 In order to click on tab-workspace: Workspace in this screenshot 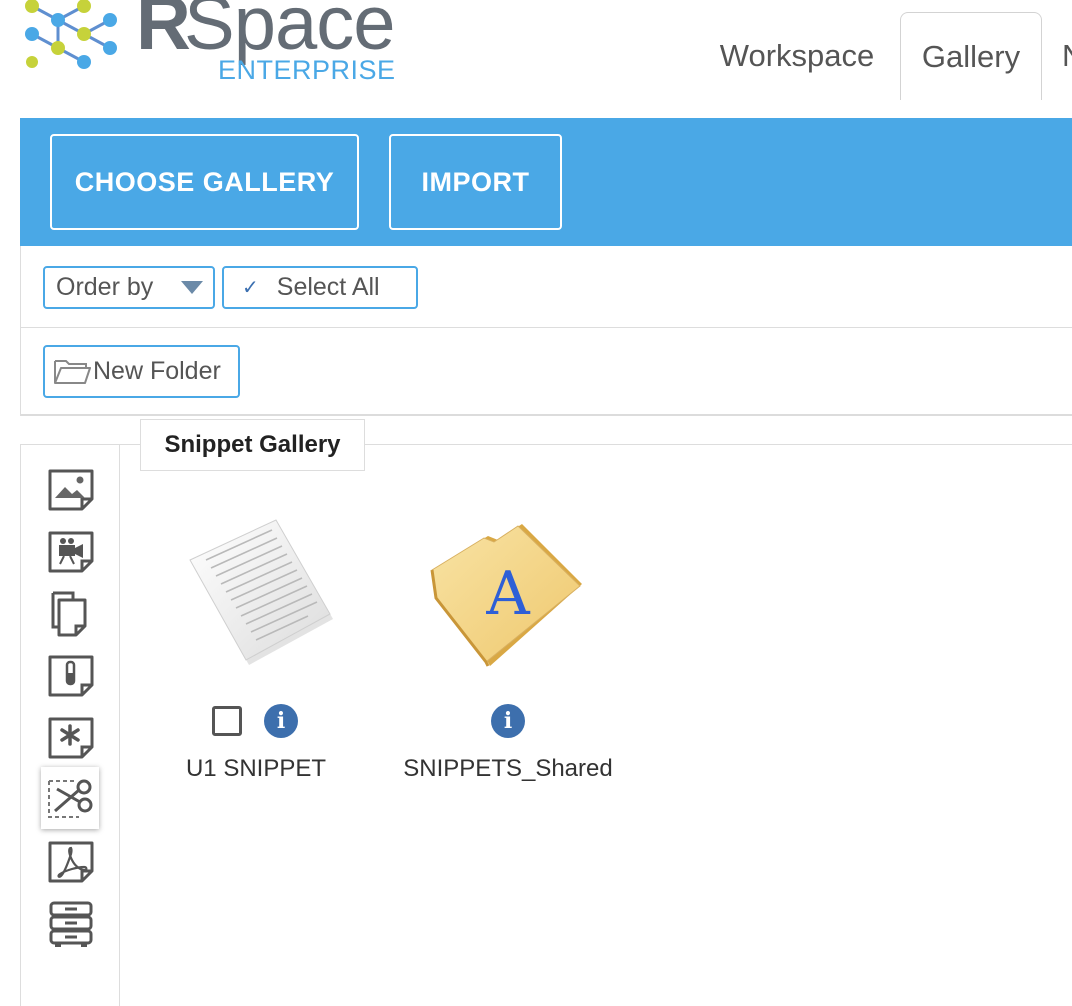, I will do `click(797, 56)`.